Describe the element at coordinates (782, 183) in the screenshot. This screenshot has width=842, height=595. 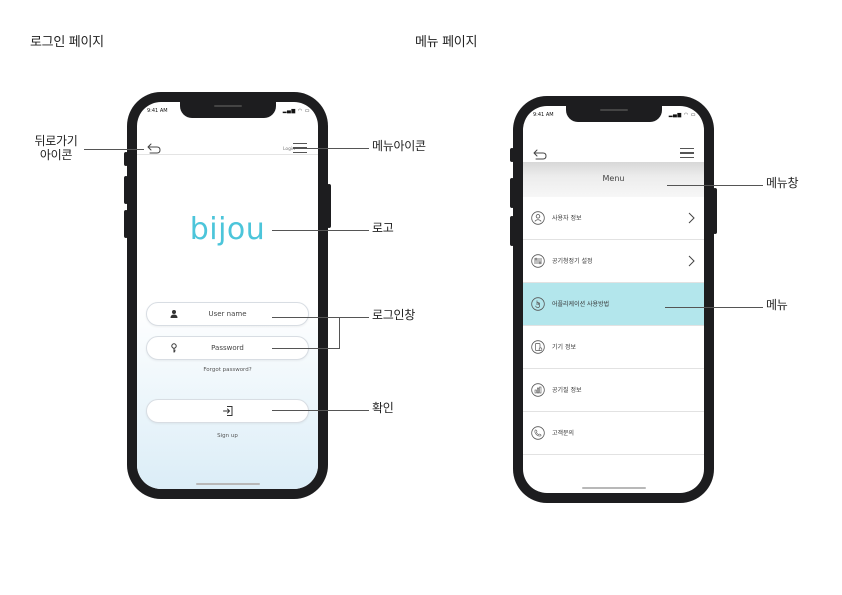
I see `annotation-menu-window: 메뉴창` at that location.